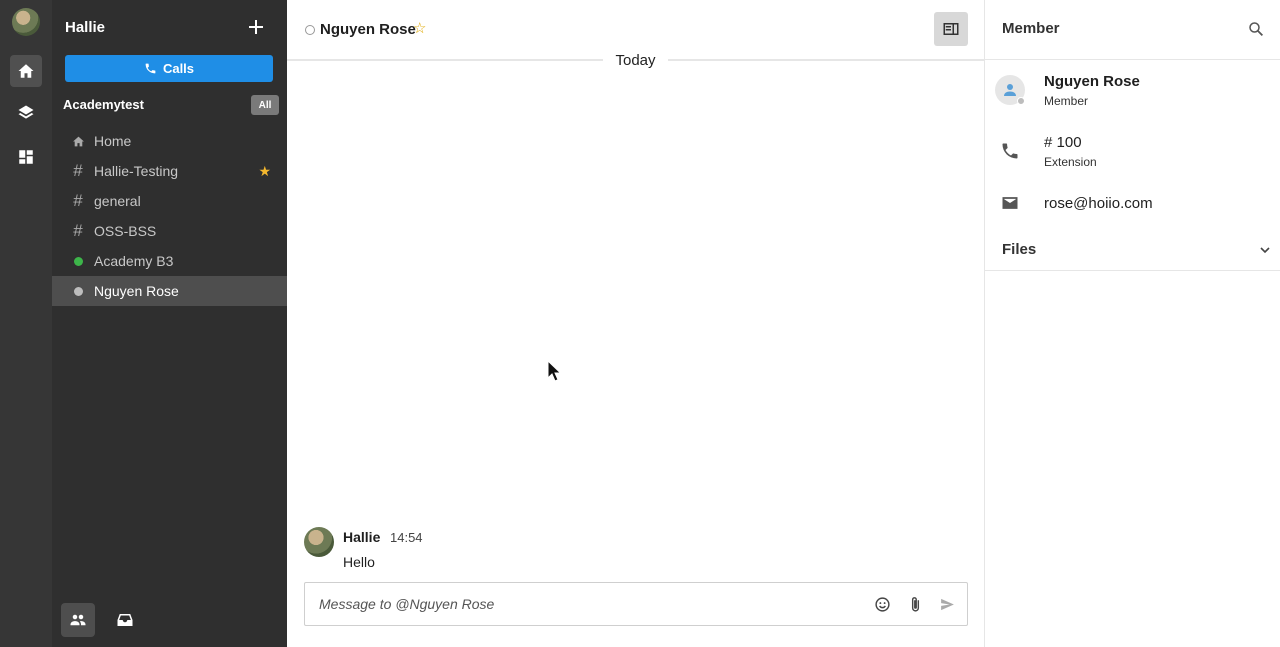 The image size is (1280, 647). What do you see at coordinates (103, 104) in the screenshot?
I see `workspace-name: Academytest` at bounding box center [103, 104].